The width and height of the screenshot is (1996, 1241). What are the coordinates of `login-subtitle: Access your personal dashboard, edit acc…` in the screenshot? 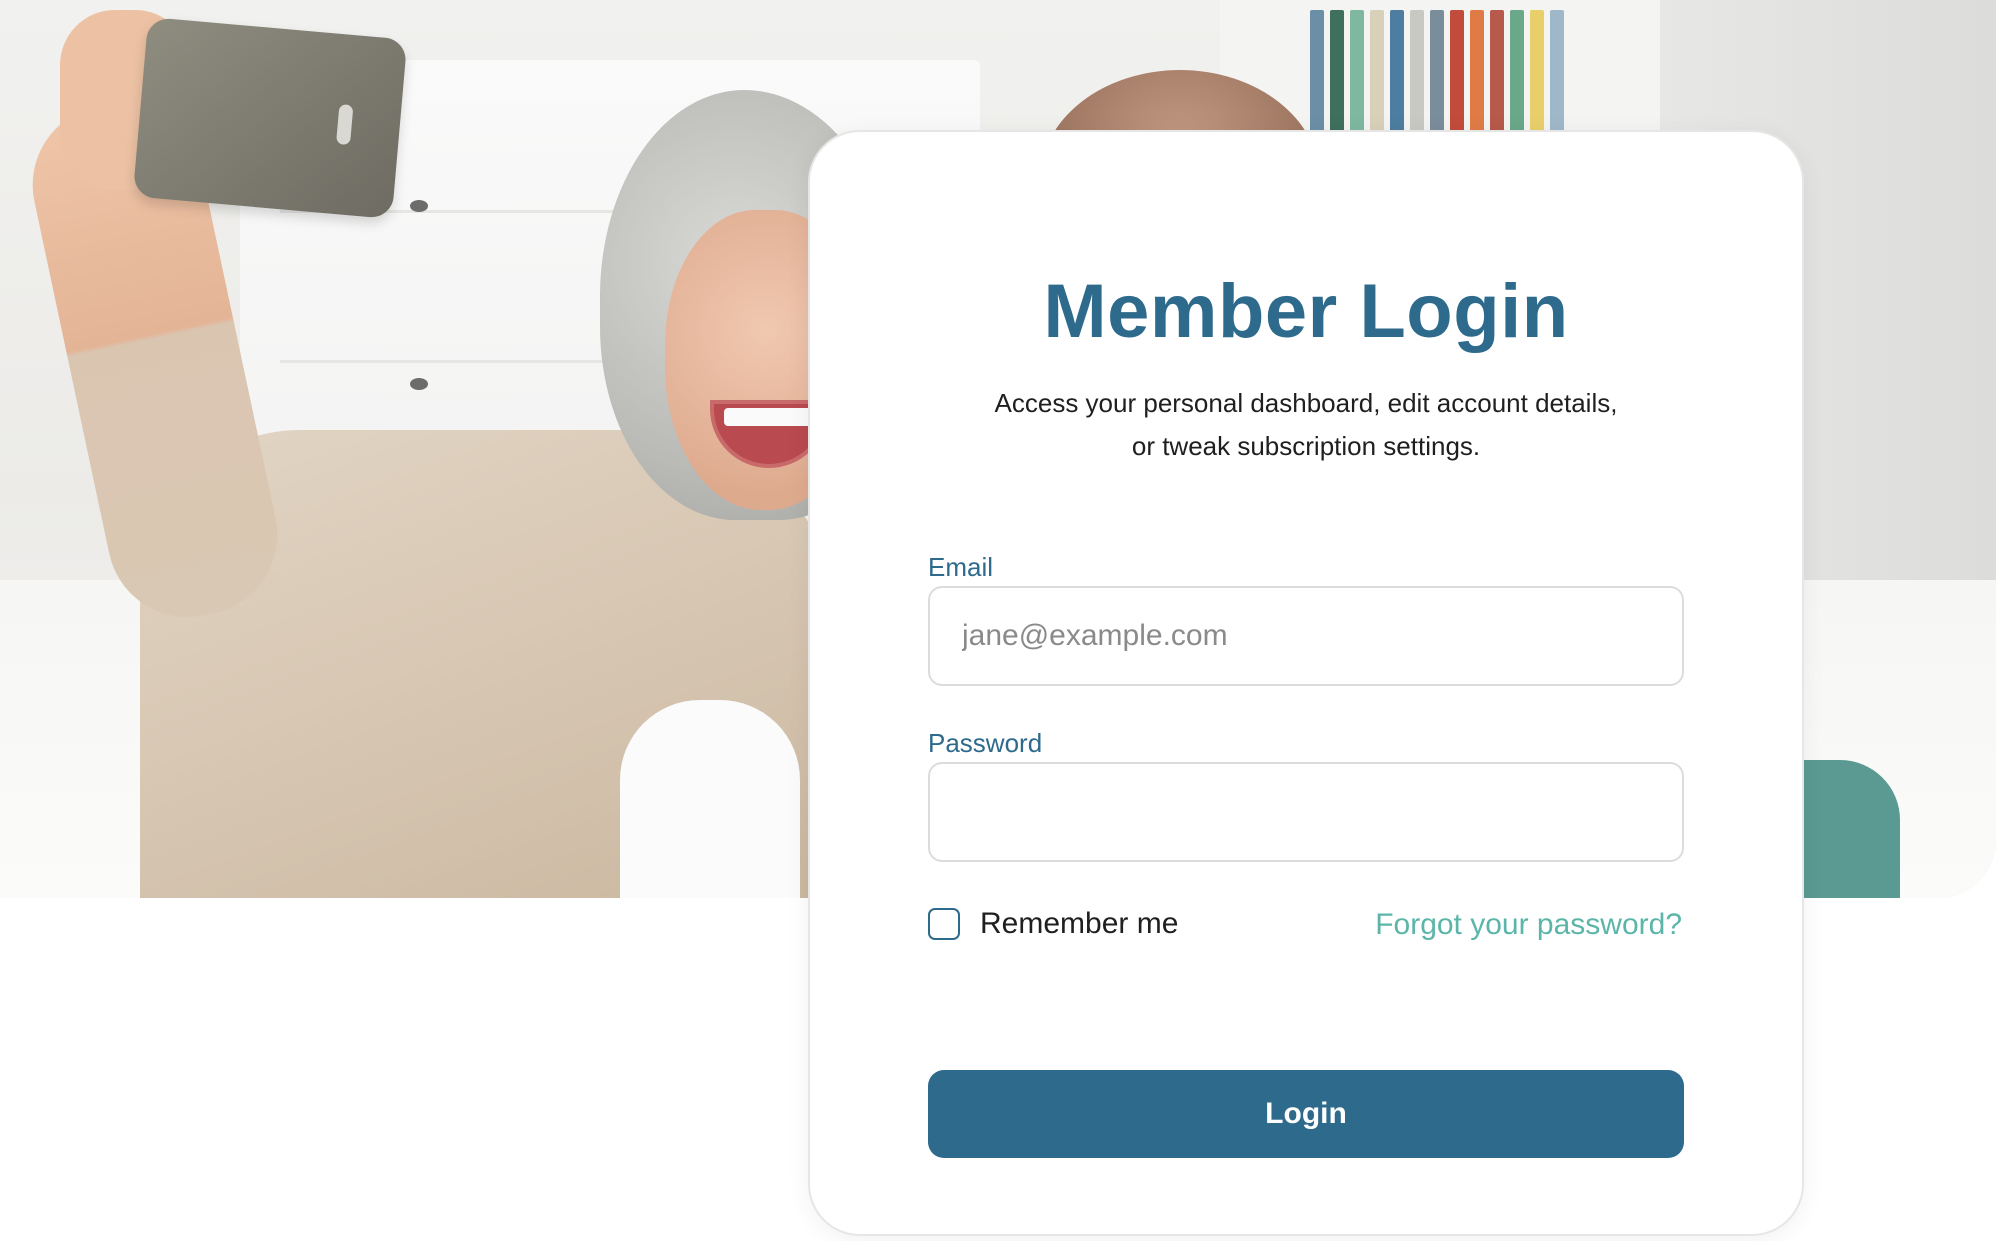 It's located at (1306, 424).